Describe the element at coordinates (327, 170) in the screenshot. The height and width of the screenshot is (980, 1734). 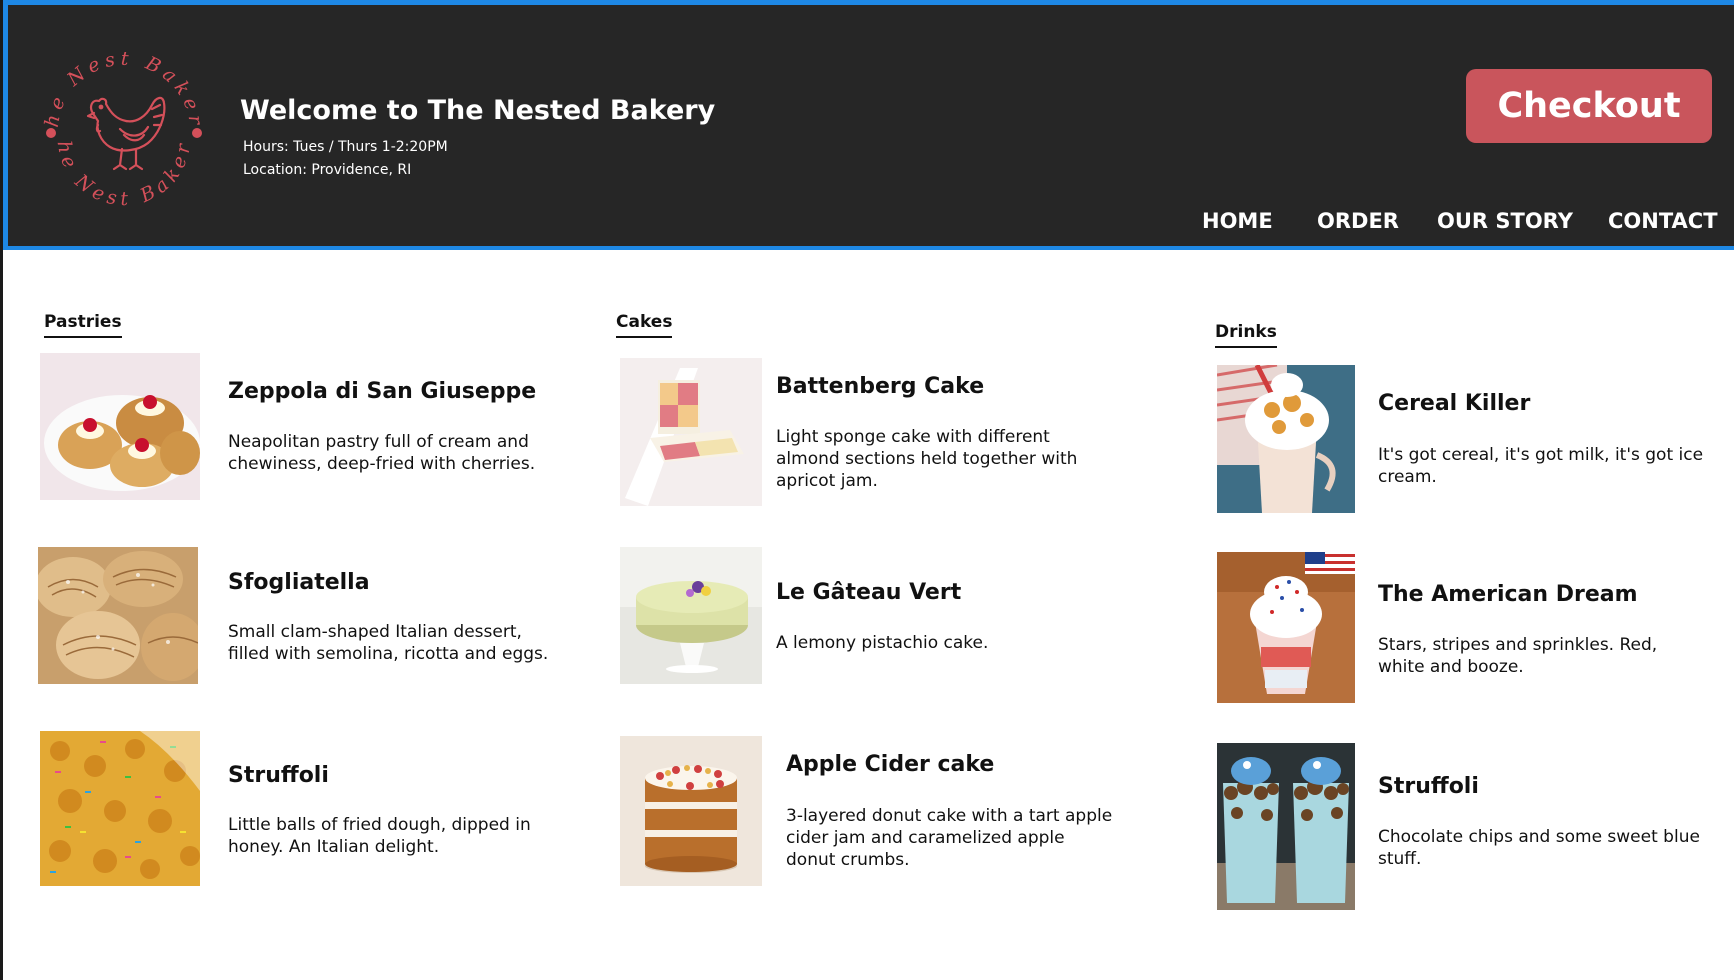
I see `location-text: Location: Providence, RI` at that location.